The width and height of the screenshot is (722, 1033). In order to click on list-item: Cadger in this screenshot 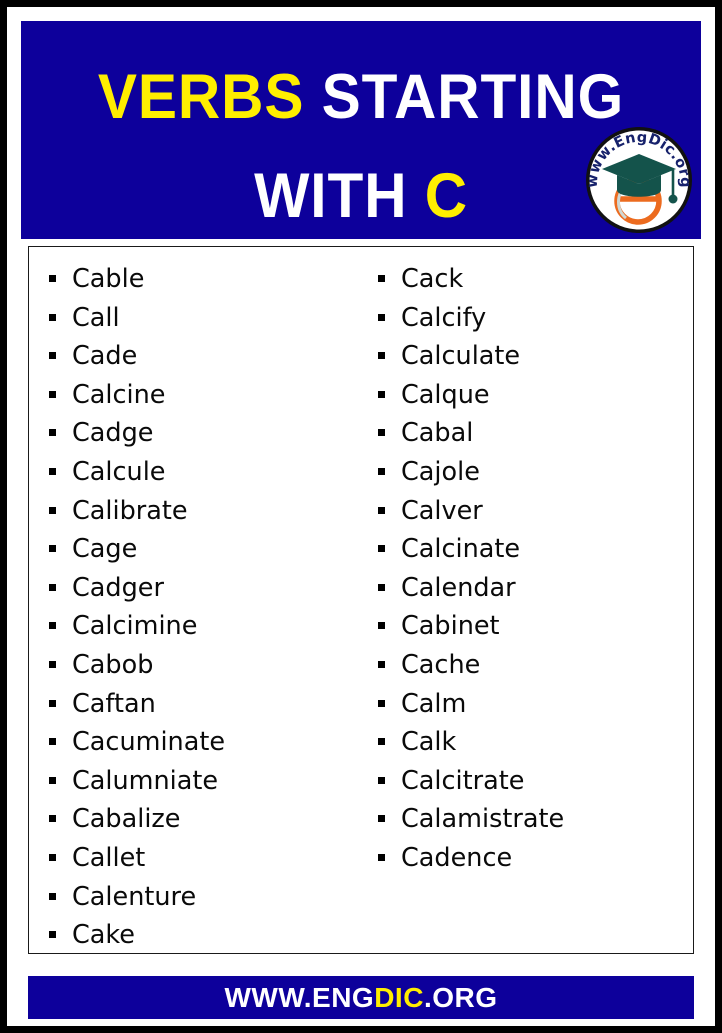, I will do `click(208, 588)`.